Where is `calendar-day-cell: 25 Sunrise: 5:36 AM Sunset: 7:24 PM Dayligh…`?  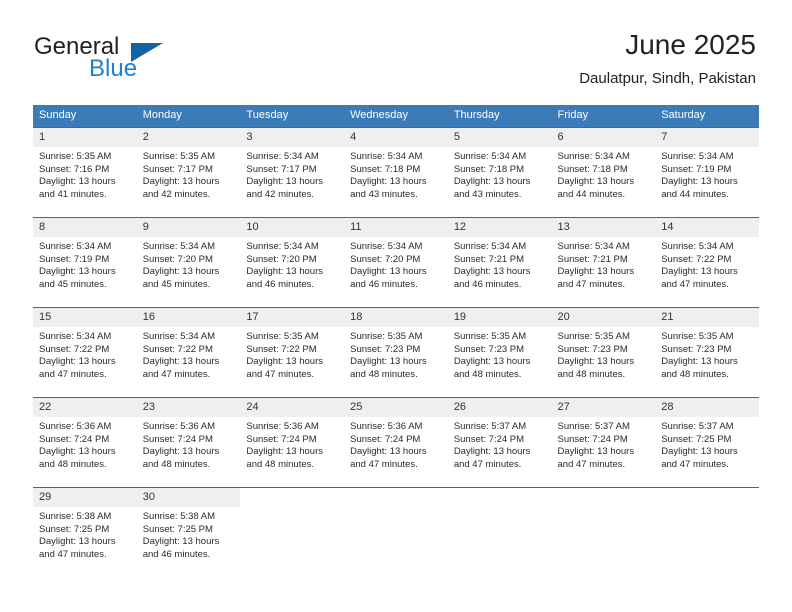 calendar-day-cell: 25 Sunrise: 5:36 AM Sunset: 7:24 PM Dayligh… is located at coordinates (396, 442).